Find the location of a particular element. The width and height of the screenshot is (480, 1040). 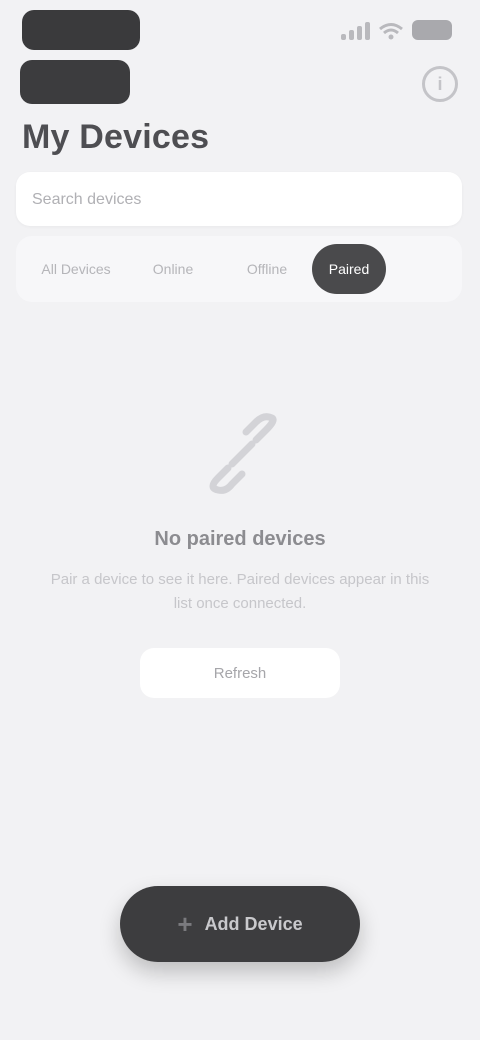

back-button is located at coordinates (75, 82).